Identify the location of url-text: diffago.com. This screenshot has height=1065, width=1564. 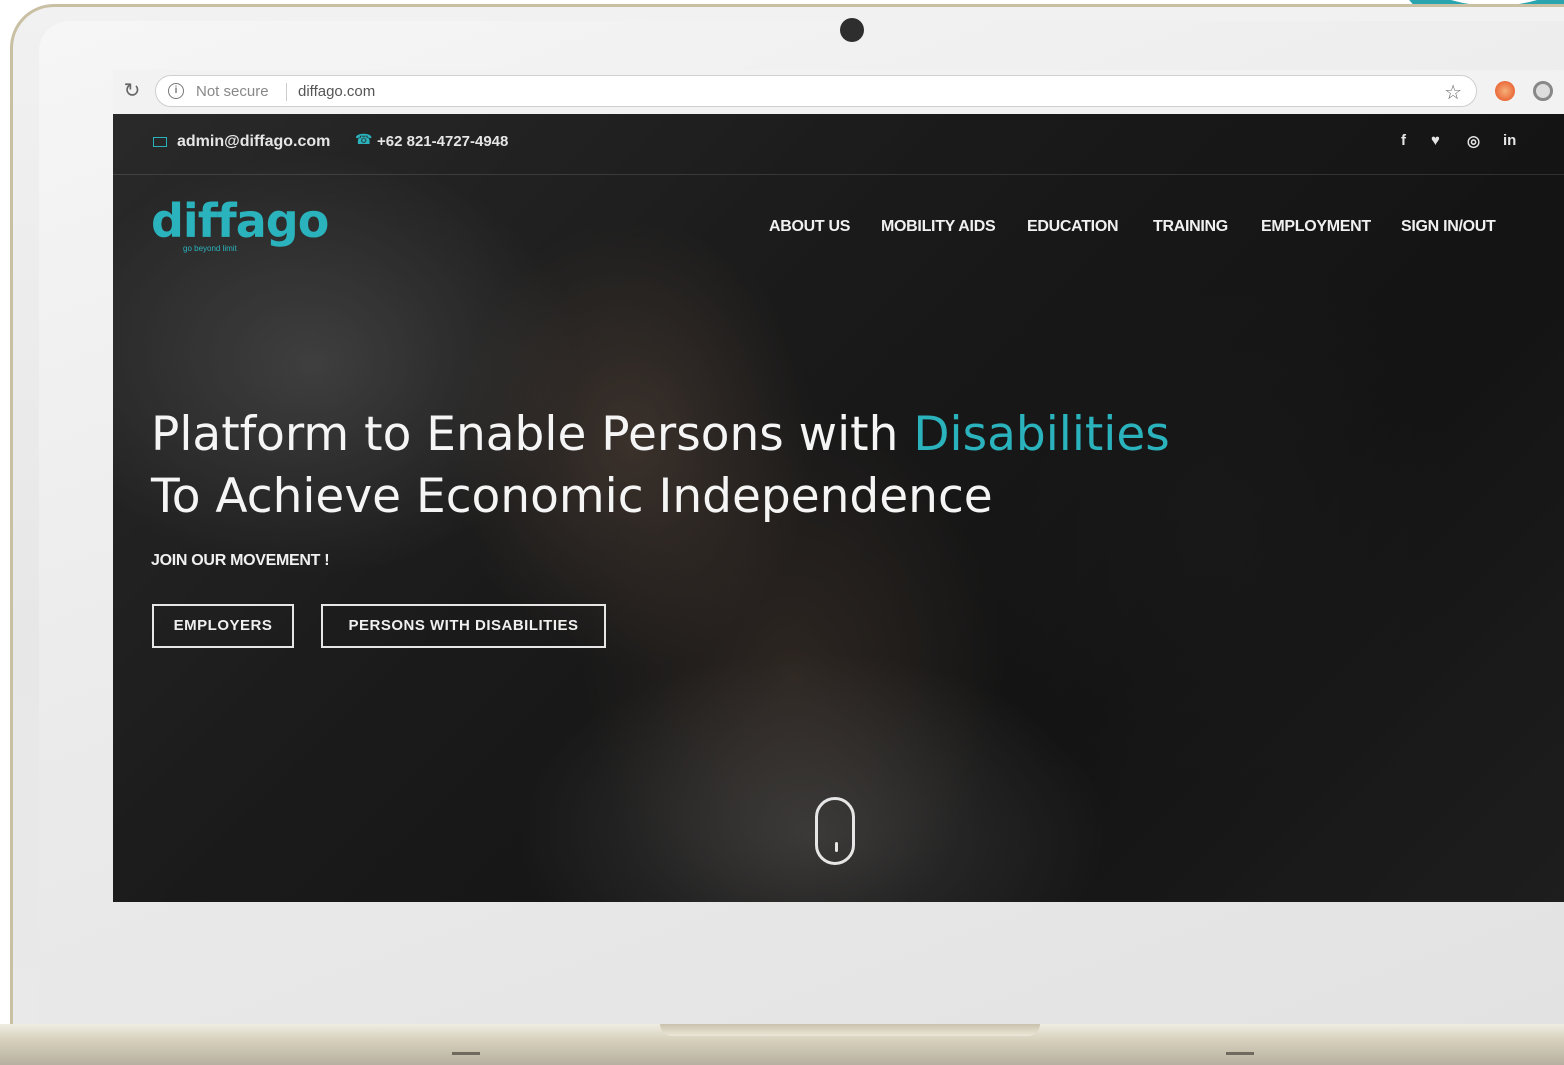
(336, 91).